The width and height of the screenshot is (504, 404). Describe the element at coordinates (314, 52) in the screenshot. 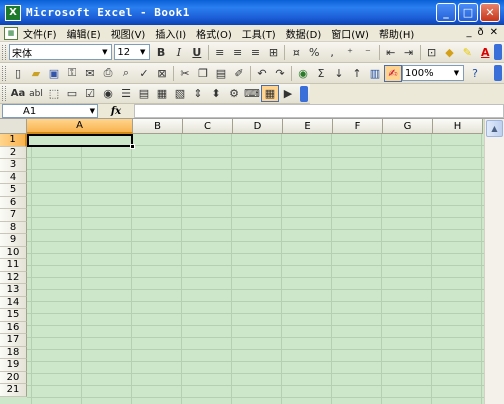

I see `percent-button: %` at that location.